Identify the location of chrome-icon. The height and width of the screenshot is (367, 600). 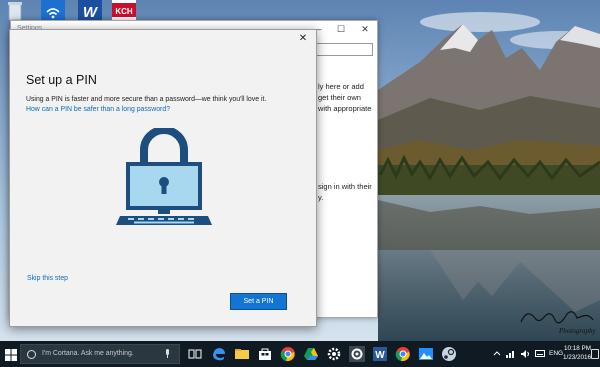
(288, 354).